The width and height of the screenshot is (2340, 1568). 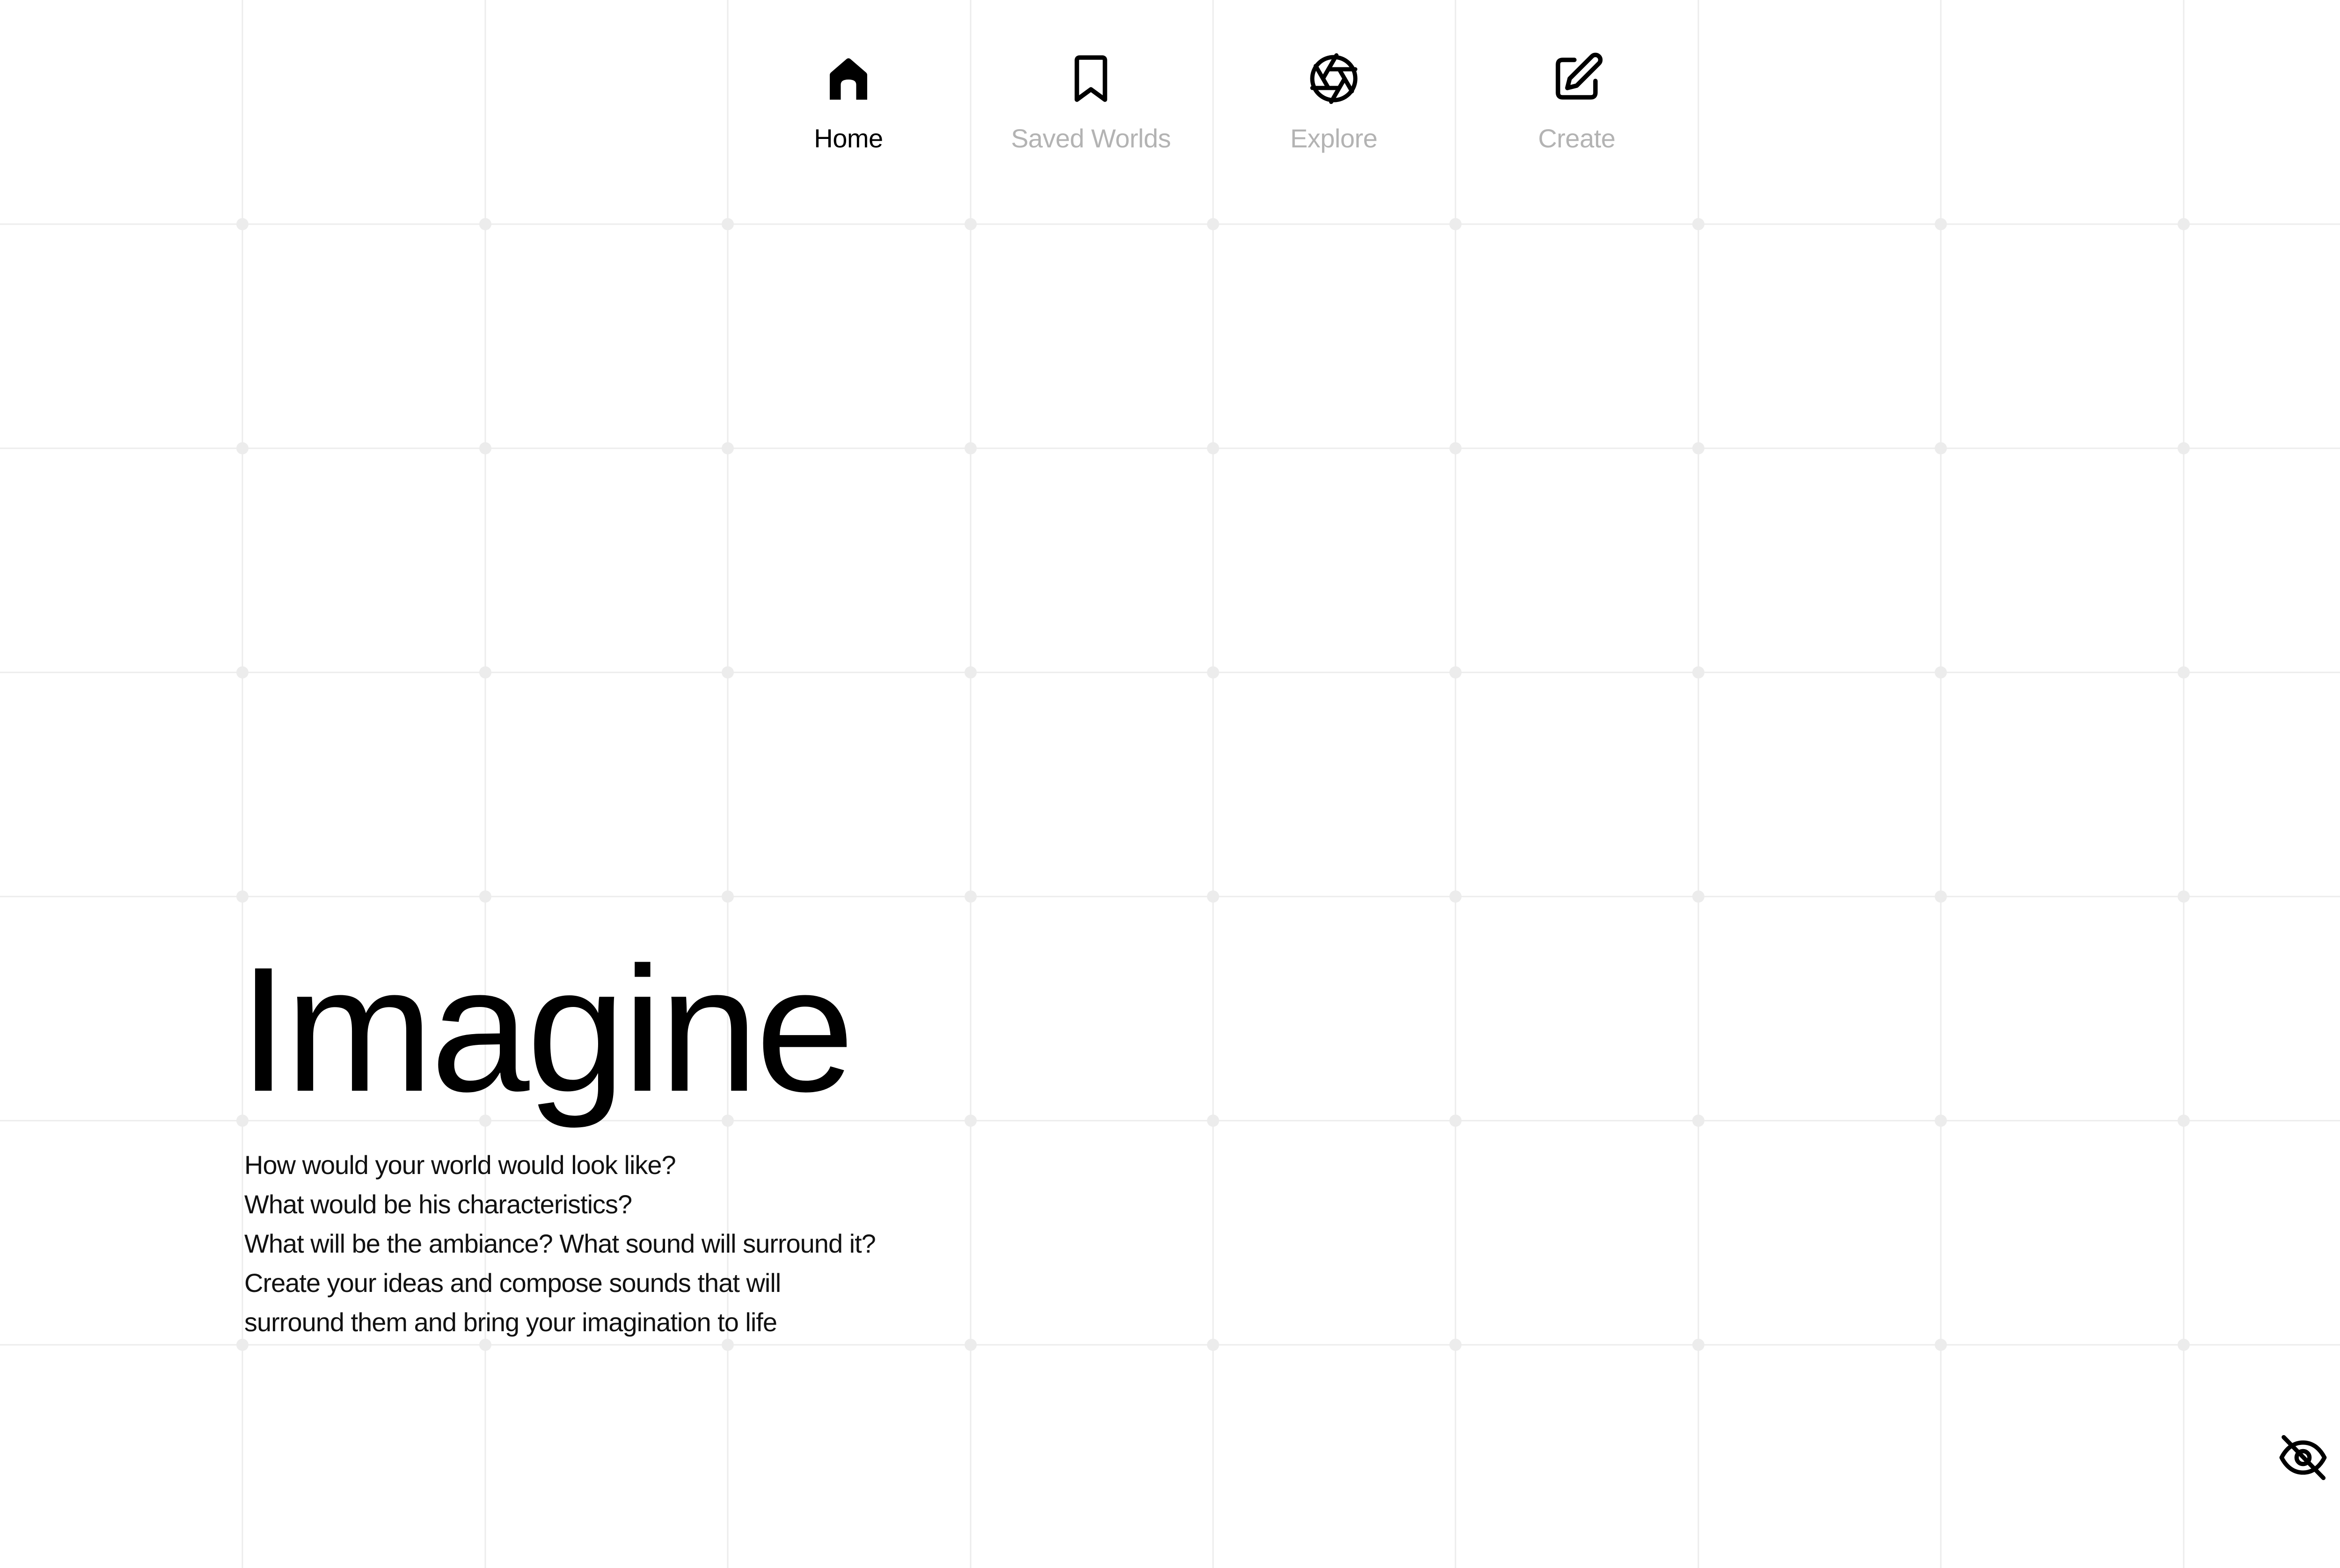 What do you see at coordinates (1577, 138) in the screenshot?
I see `nav-label-create: Create` at bounding box center [1577, 138].